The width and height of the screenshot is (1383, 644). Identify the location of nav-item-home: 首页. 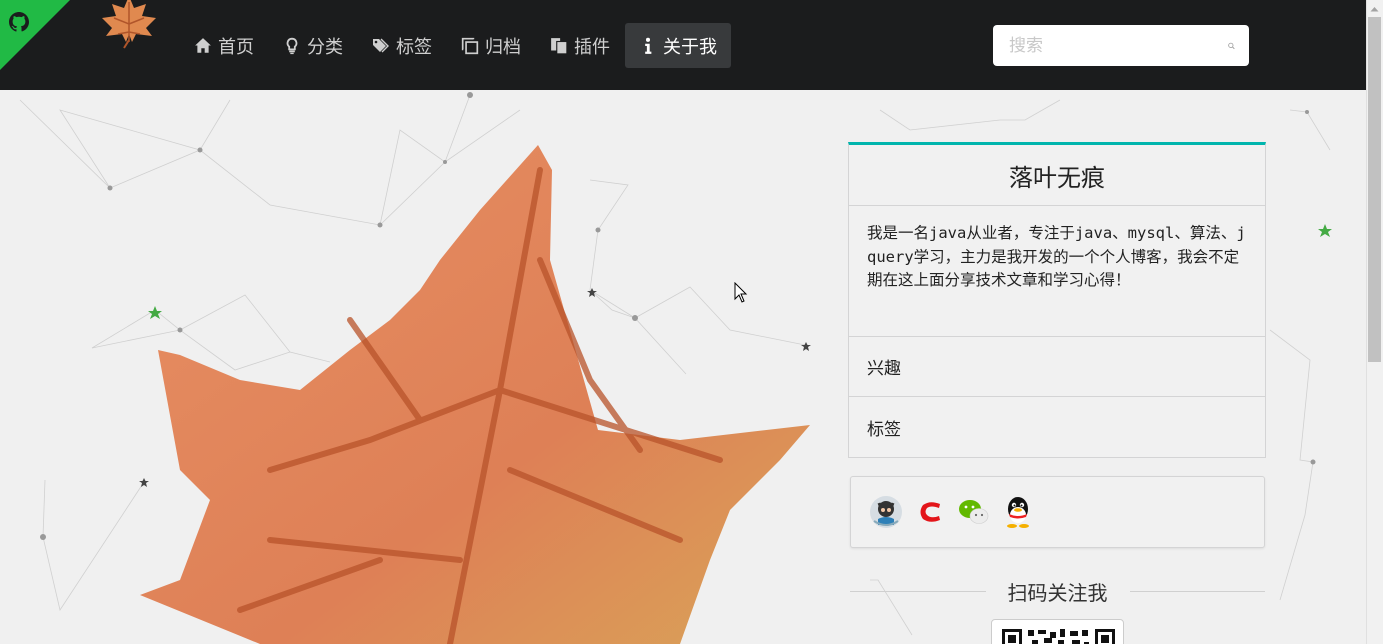
(224, 45).